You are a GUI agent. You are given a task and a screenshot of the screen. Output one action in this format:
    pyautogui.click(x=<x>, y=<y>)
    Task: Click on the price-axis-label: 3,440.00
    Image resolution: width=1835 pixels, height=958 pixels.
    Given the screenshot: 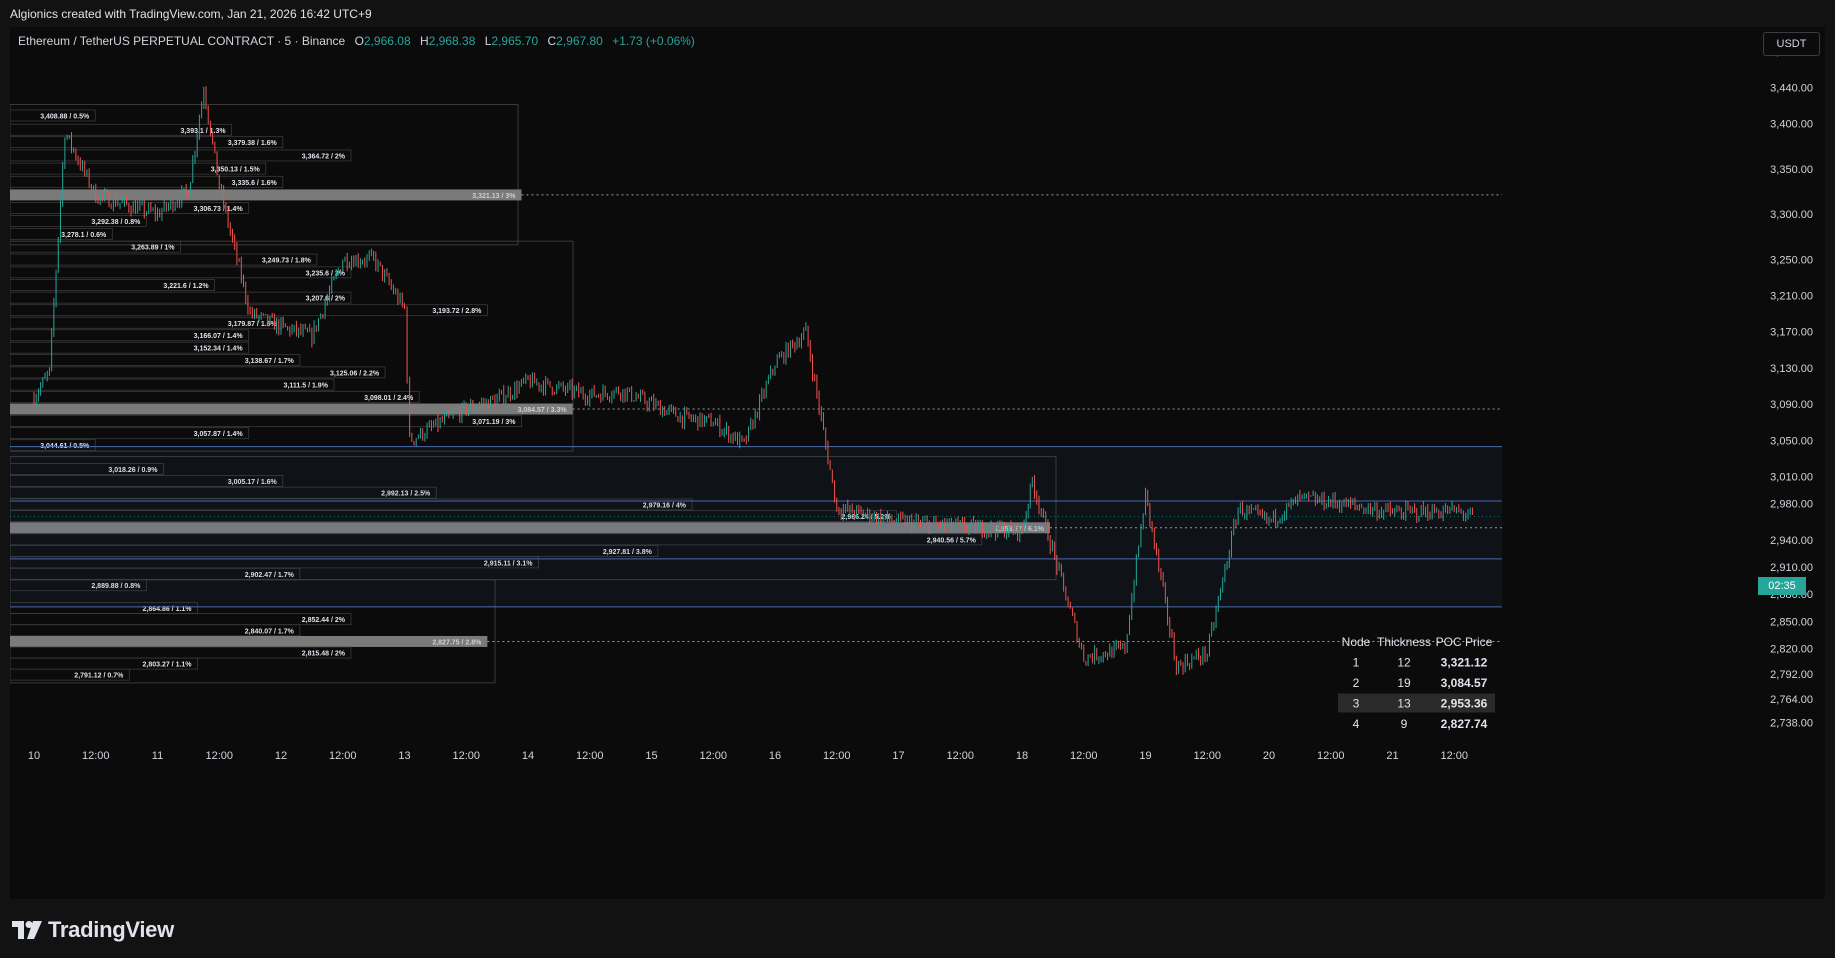 What is the action you would take?
    pyautogui.click(x=1791, y=88)
    